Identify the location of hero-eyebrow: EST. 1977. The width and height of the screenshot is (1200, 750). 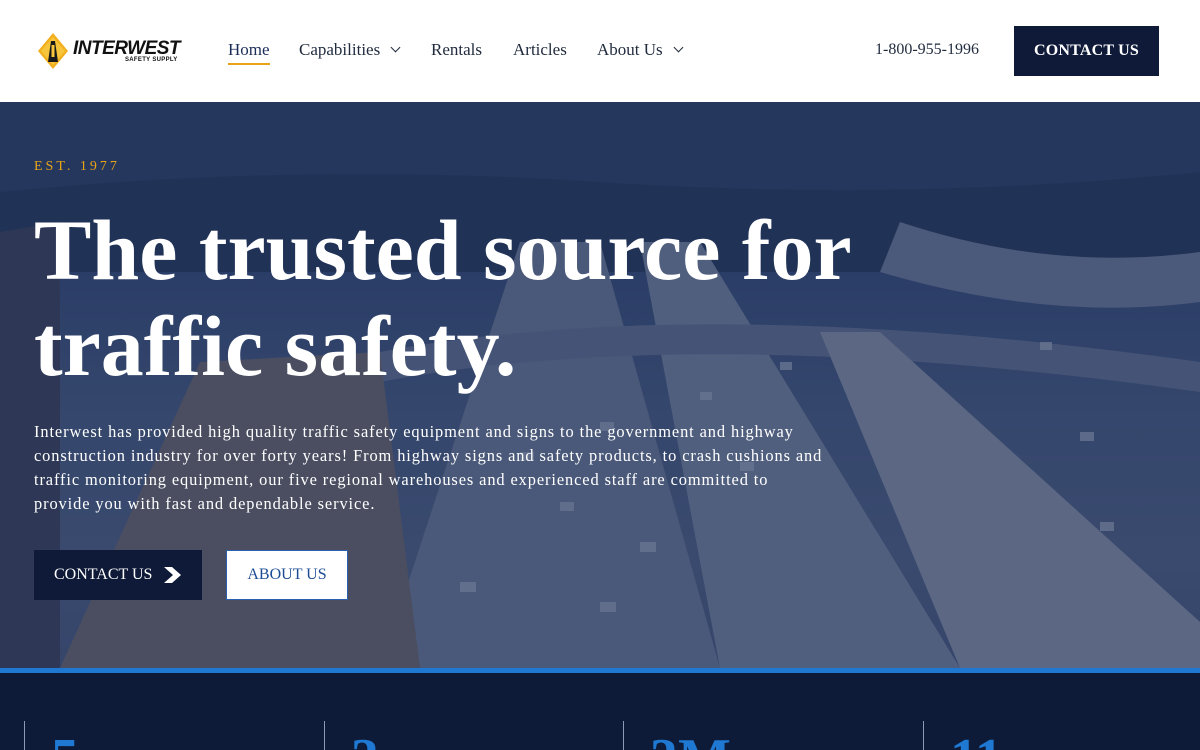
(77, 166).